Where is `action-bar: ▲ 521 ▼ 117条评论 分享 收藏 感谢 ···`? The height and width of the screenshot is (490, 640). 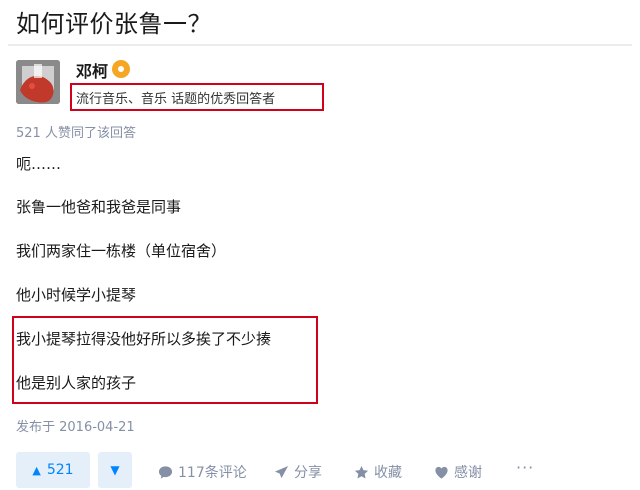
action-bar: ▲ 521 ▼ 117条评论 分享 收藏 感谢 ··· is located at coordinates (326, 471).